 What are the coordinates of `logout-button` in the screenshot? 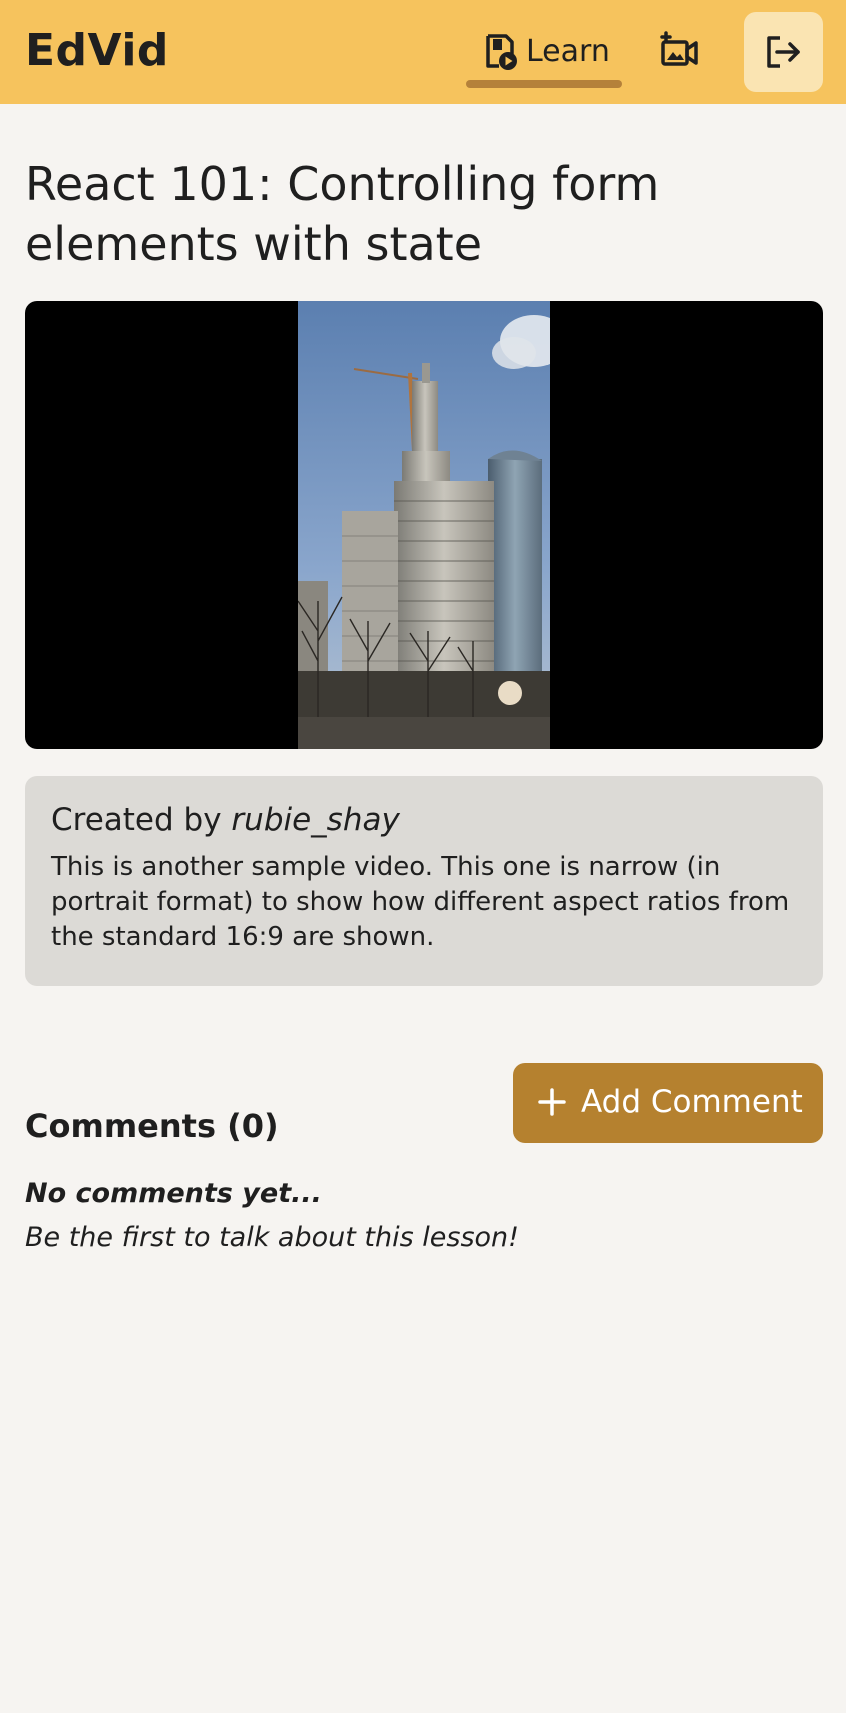 It's located at (783, 52).